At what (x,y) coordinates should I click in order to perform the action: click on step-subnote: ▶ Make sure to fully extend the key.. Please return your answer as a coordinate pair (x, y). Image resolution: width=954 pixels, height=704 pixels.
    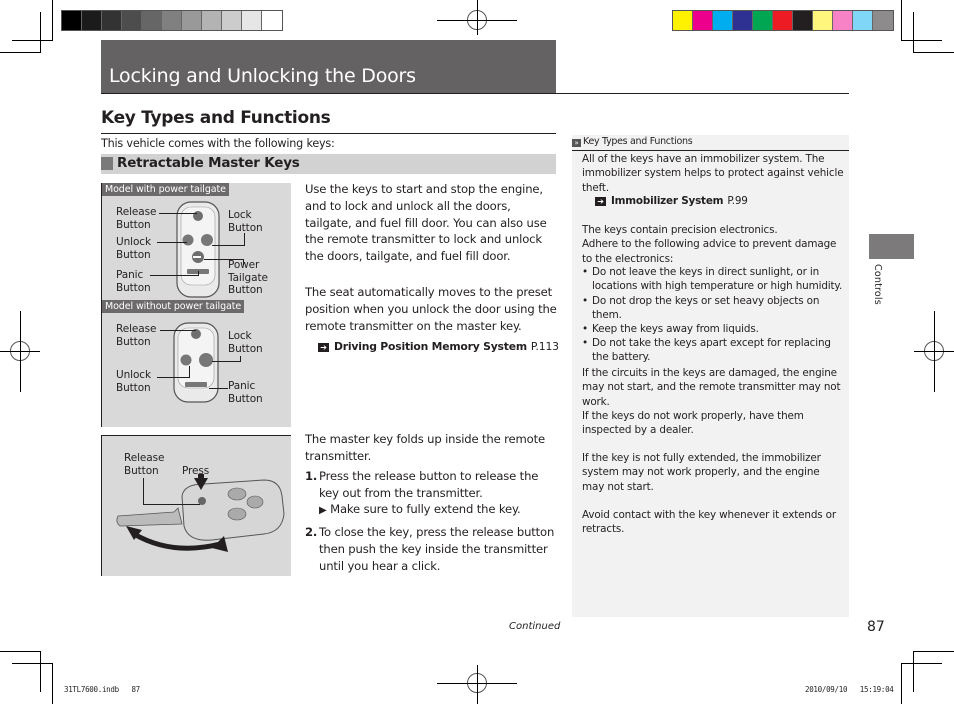
    Looking at the image, I should click on (420, 509).